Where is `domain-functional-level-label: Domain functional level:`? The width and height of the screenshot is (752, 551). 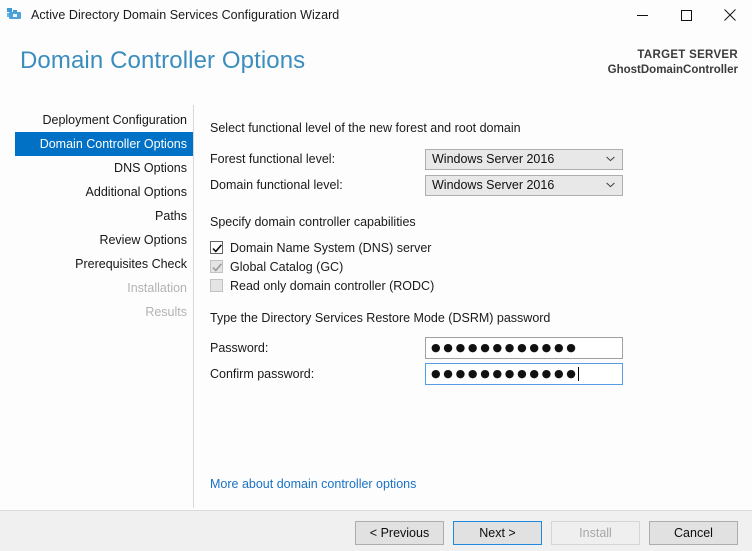
domain-functional-level-label: Domain functional level: is located at coordinates (276, 185).